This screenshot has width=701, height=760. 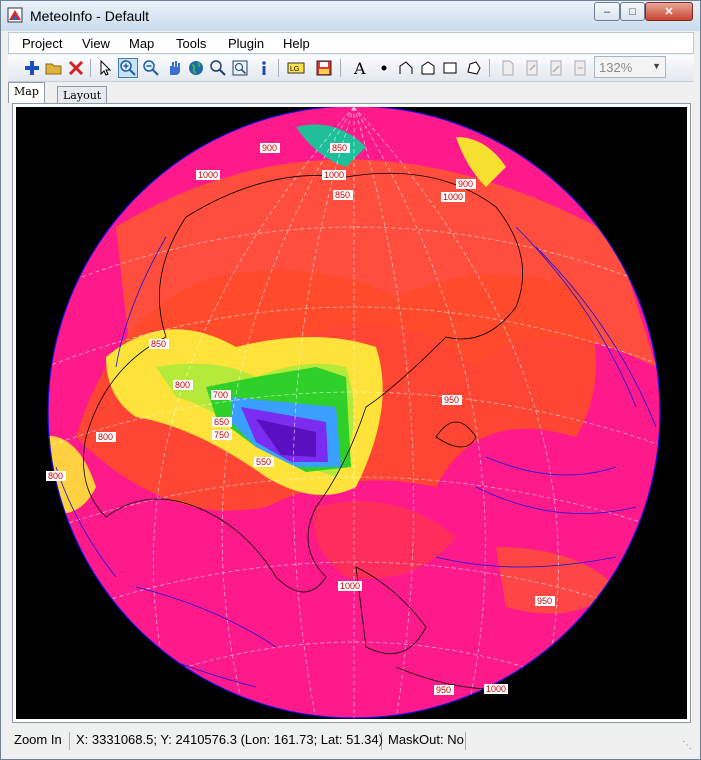 I want to click on minimize-icon: –, so click(x=607, y=11).